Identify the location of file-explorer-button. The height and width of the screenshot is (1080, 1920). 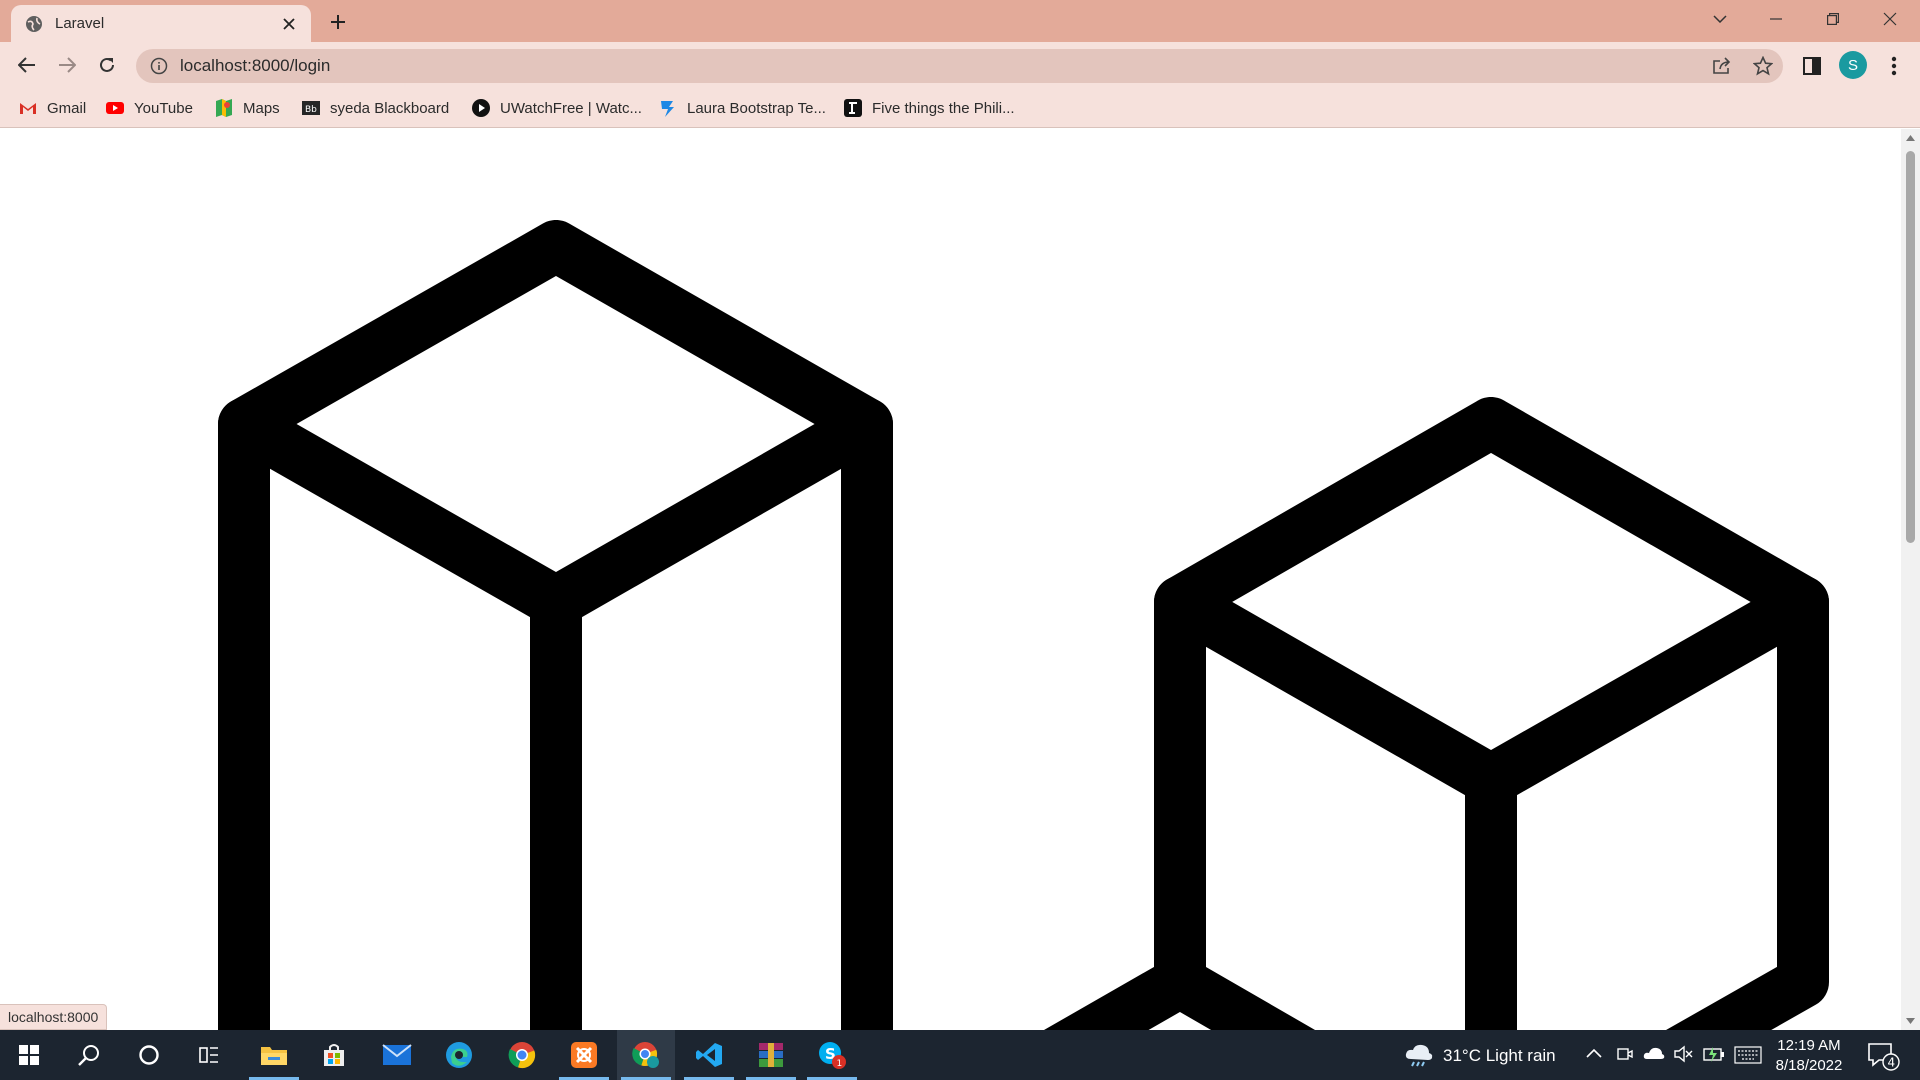
(274, 1055).